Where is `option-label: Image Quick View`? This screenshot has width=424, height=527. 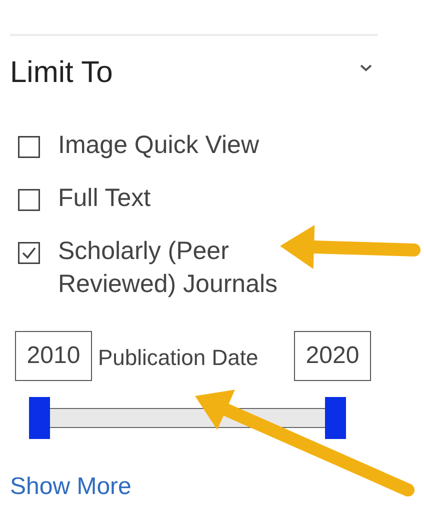 option-label: Image Quick View is located at coordinates (159, 145).